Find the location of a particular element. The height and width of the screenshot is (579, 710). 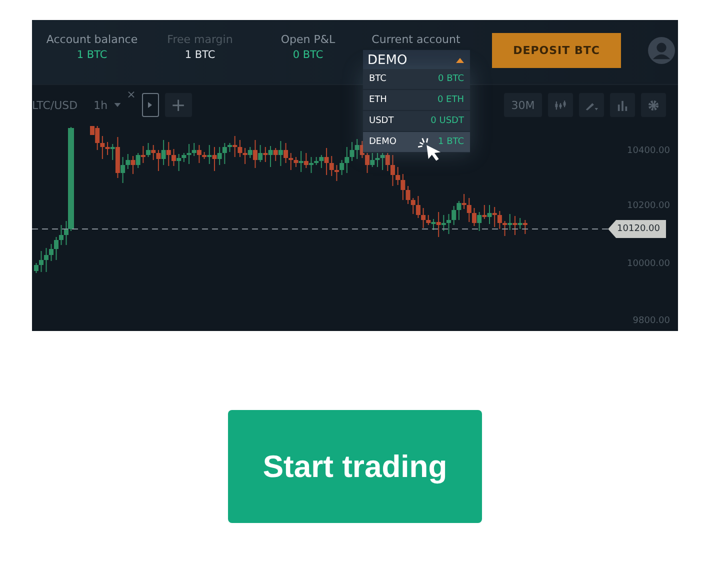

bar-chart-icon is located at coordinates (622, 105).